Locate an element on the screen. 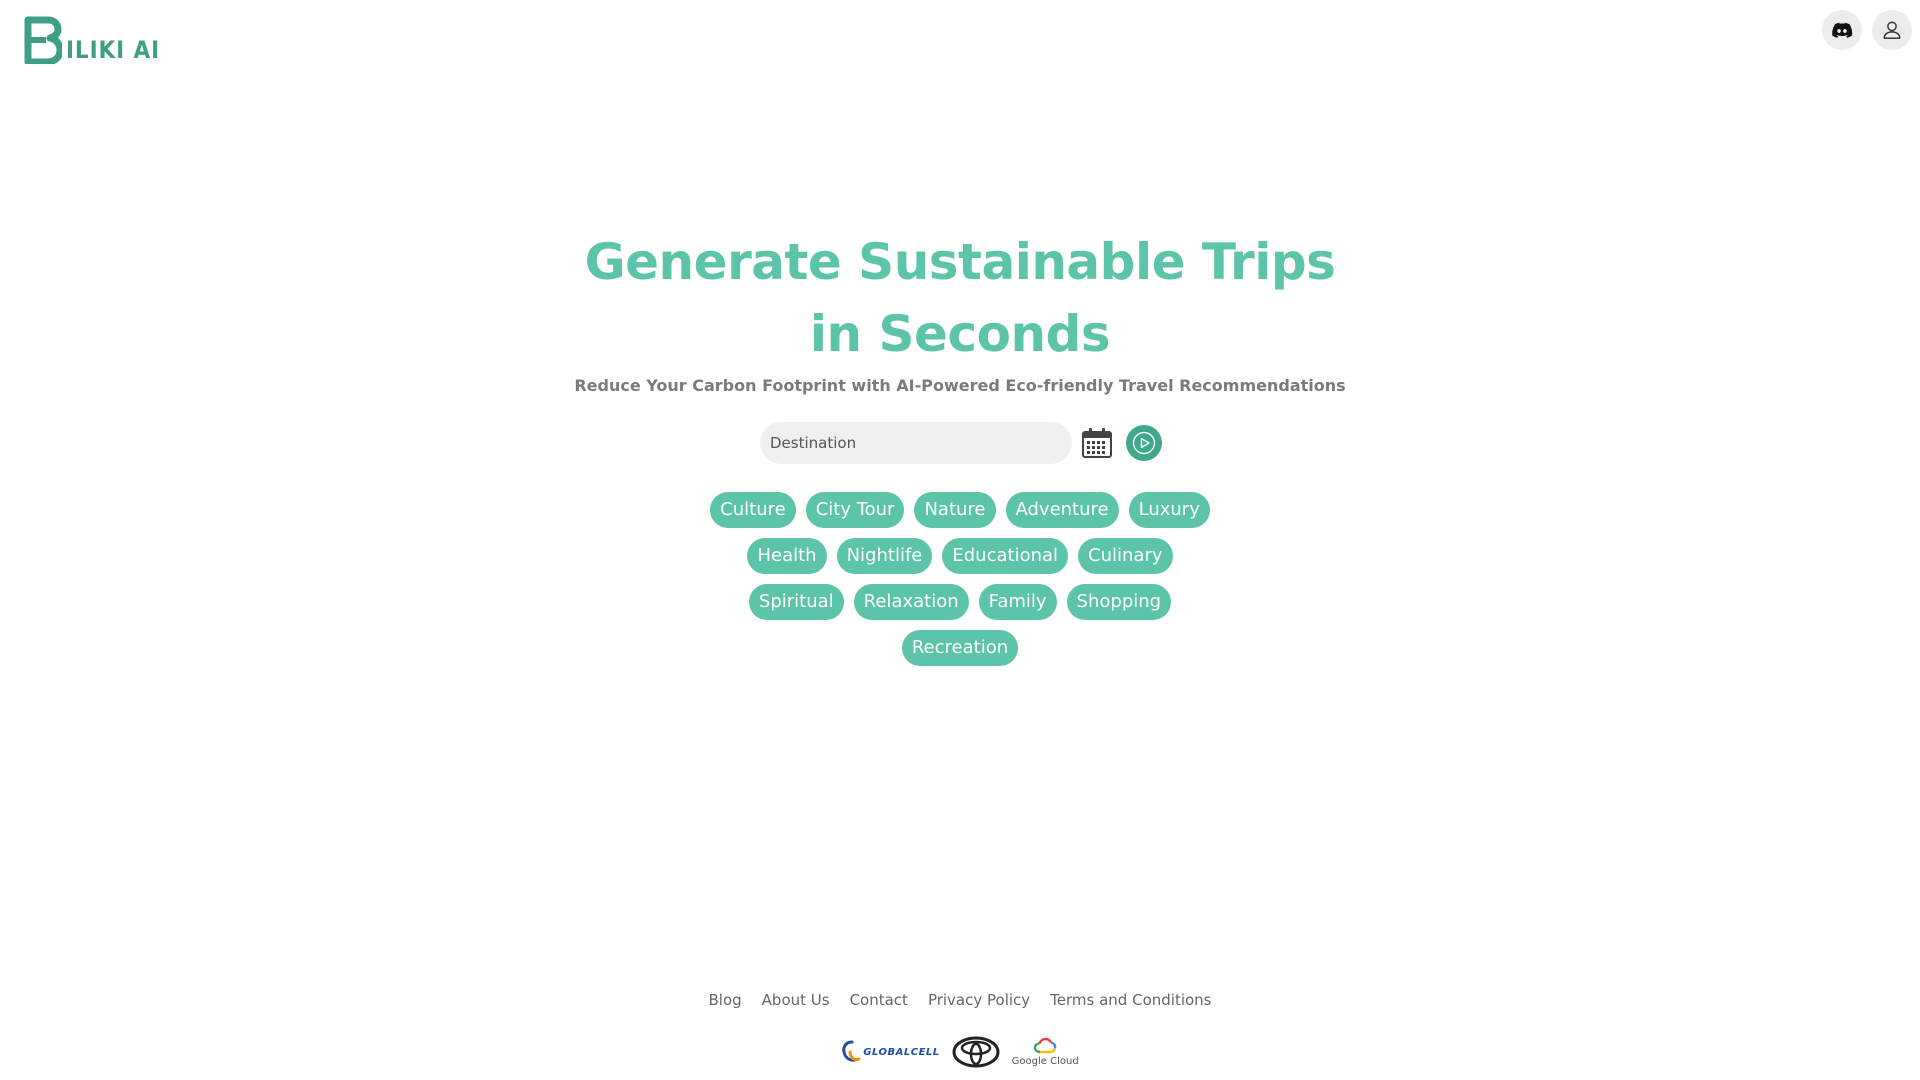 This screenshot has width=1920, height=1080. tag-nature: Nature is located at coordinates (955, 510).